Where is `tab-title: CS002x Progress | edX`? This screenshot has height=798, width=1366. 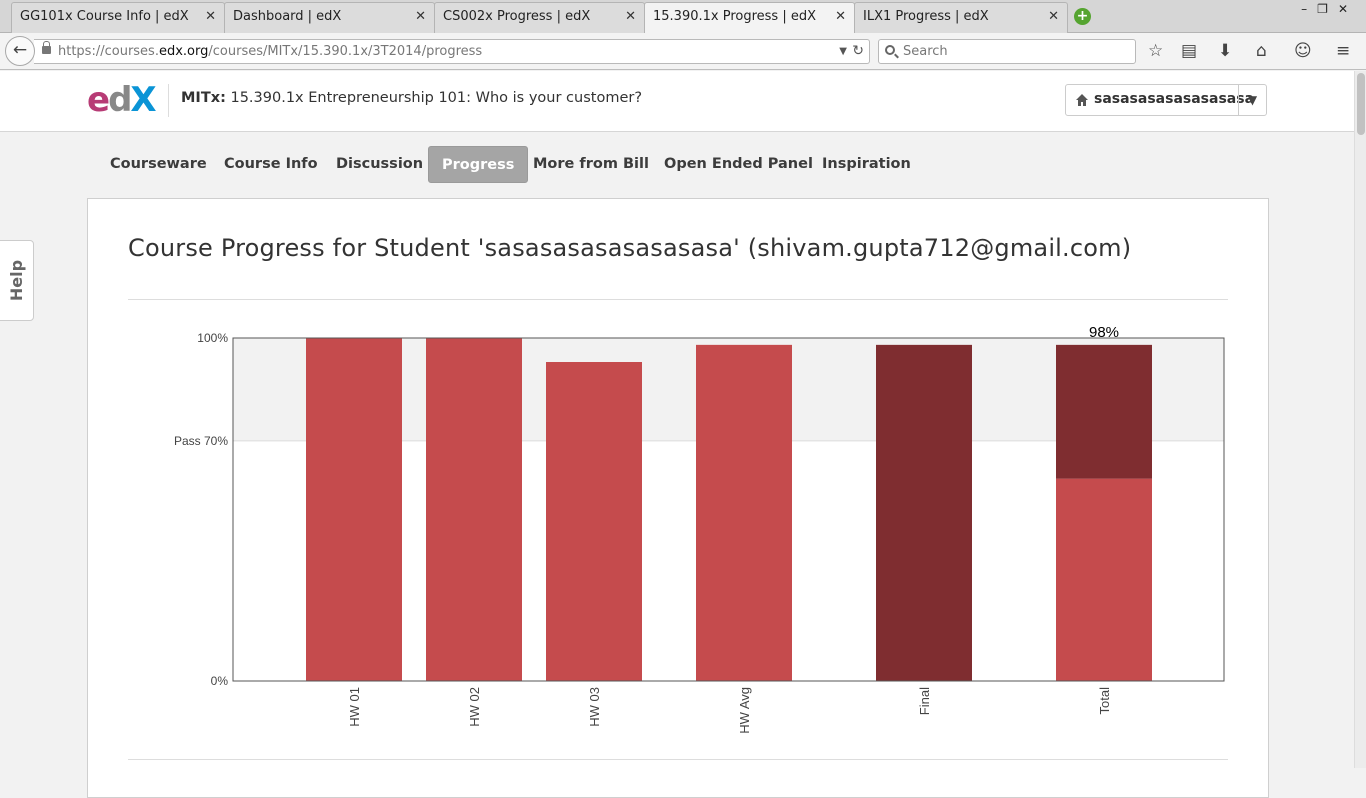 tab-title: CS002x Progress | edX is located at coordinates (517, 16).